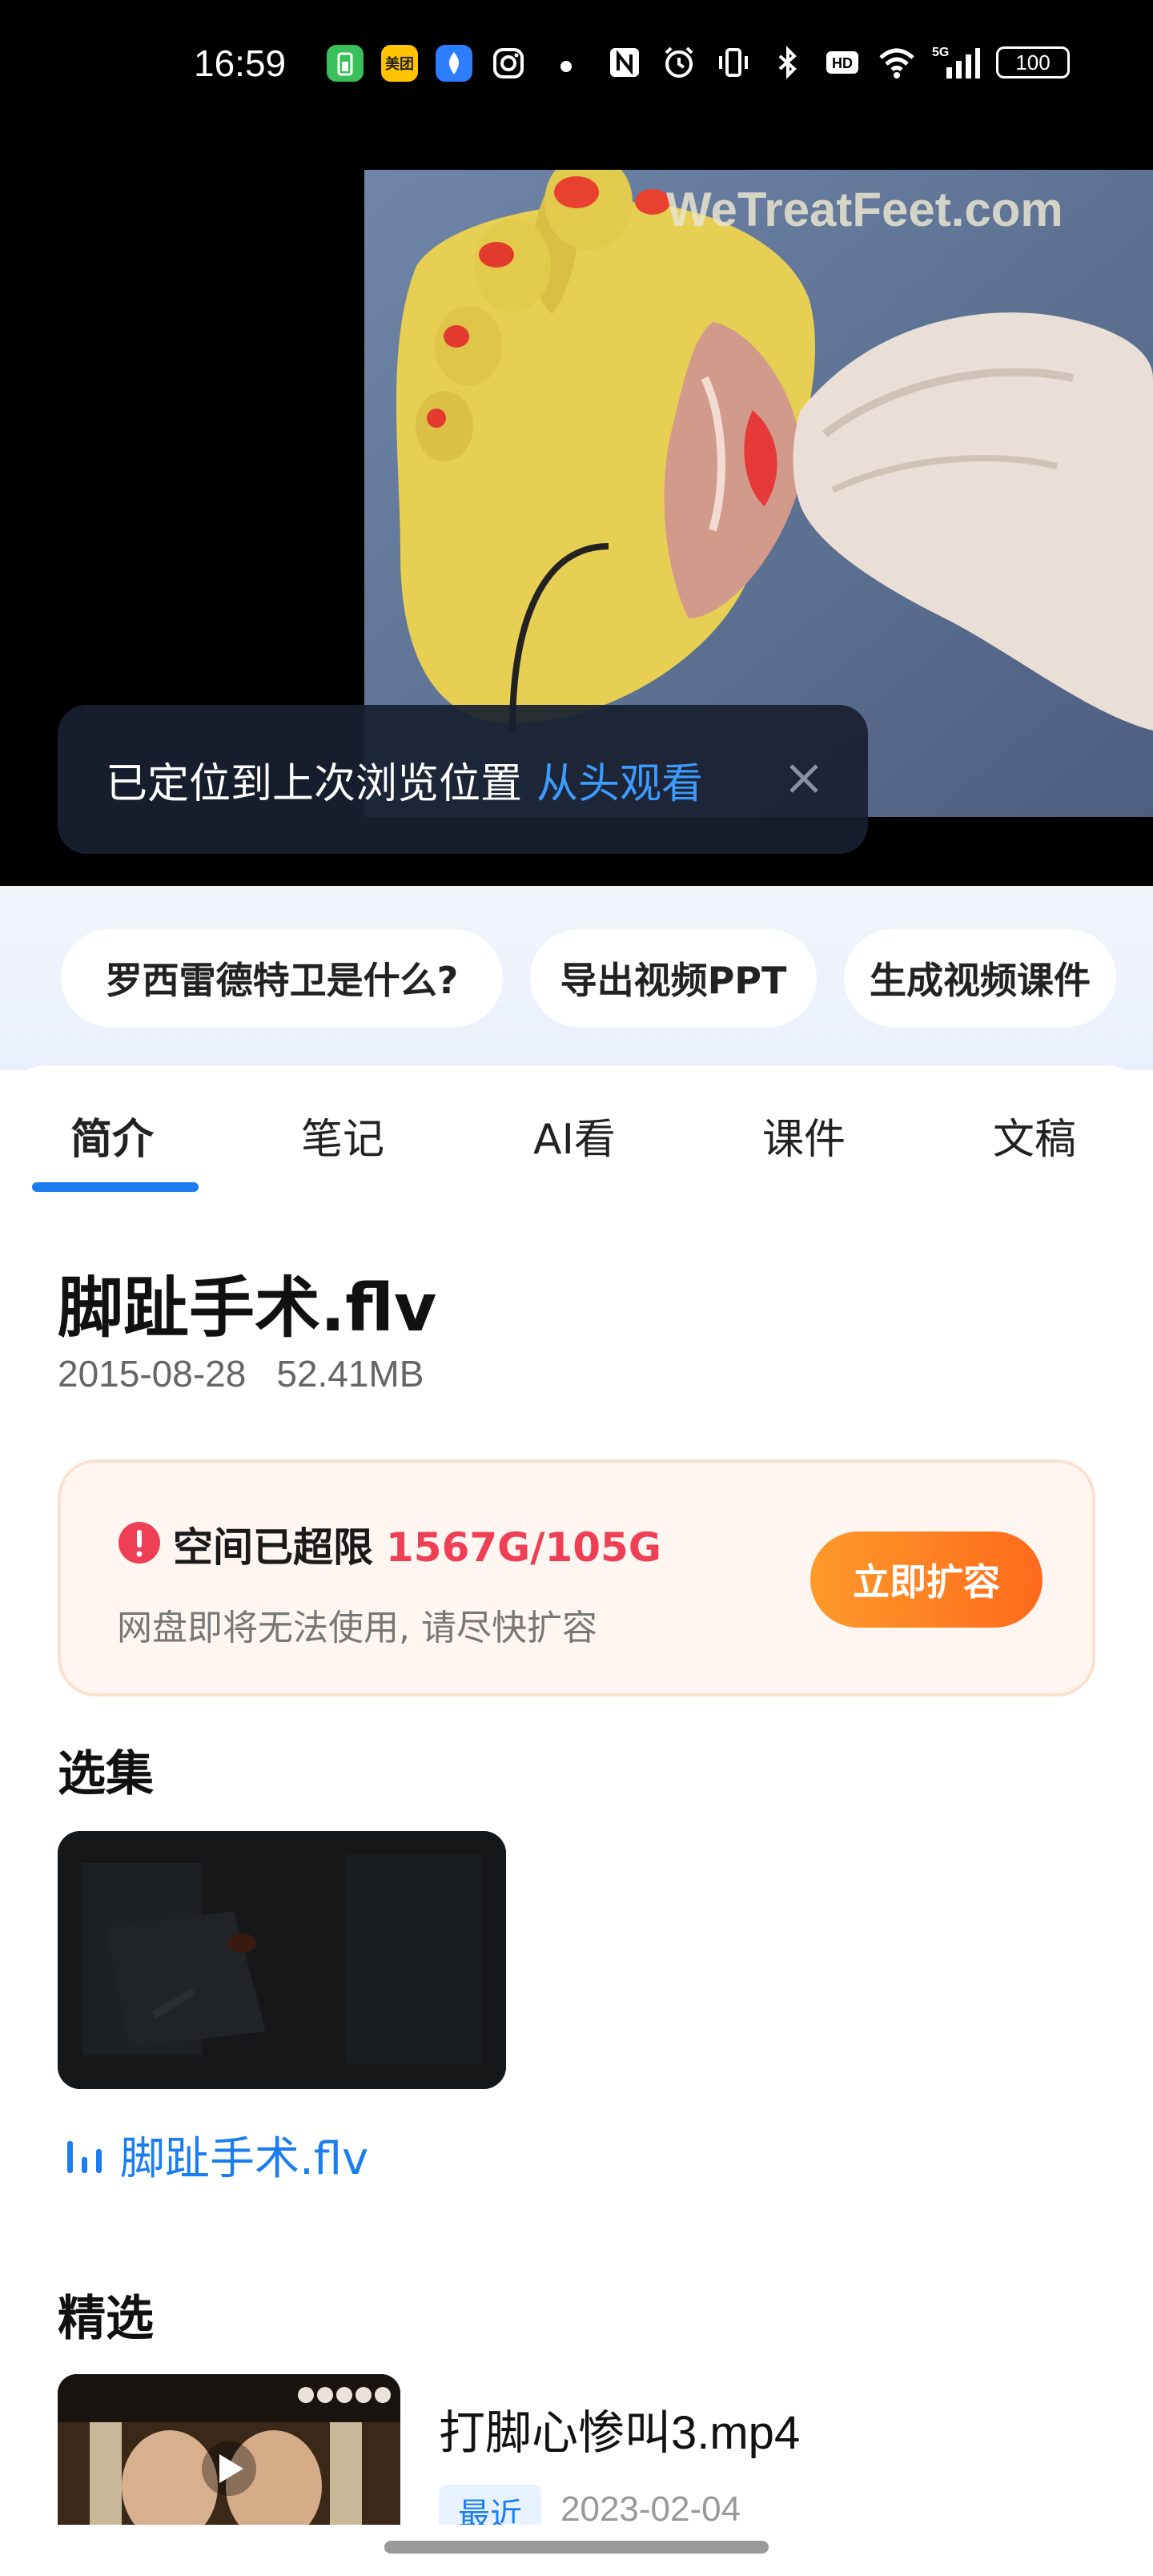  I want to click on system-icons: HD 5G 100, so click(837, 62).